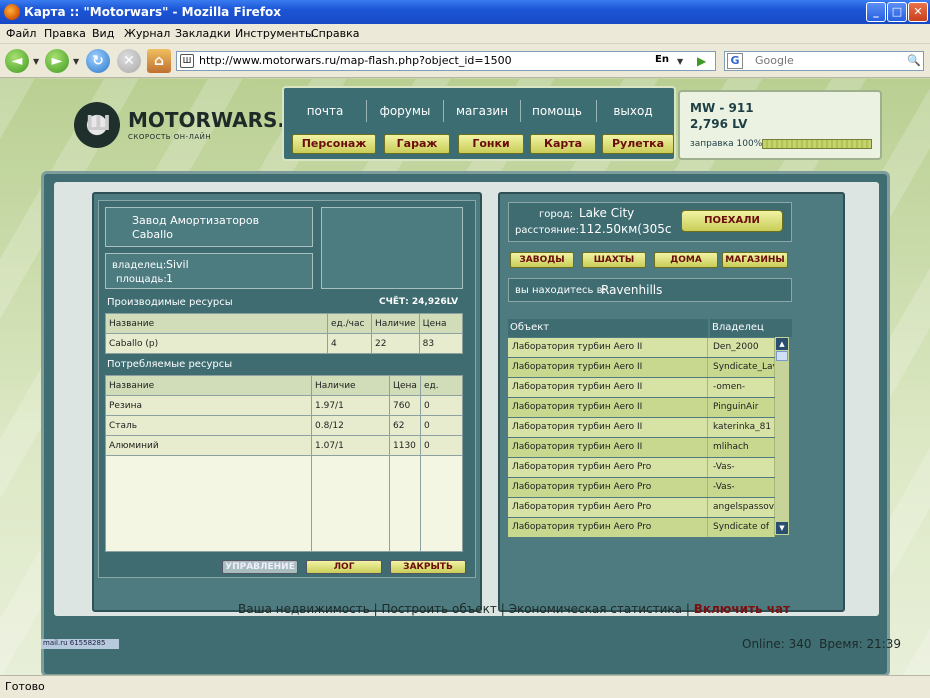 The image size is (930, 698). What do you see at coordinates (777, 644) in the screenshot?
I see `online-count: Online: 340` at bounding box center [777, 644].